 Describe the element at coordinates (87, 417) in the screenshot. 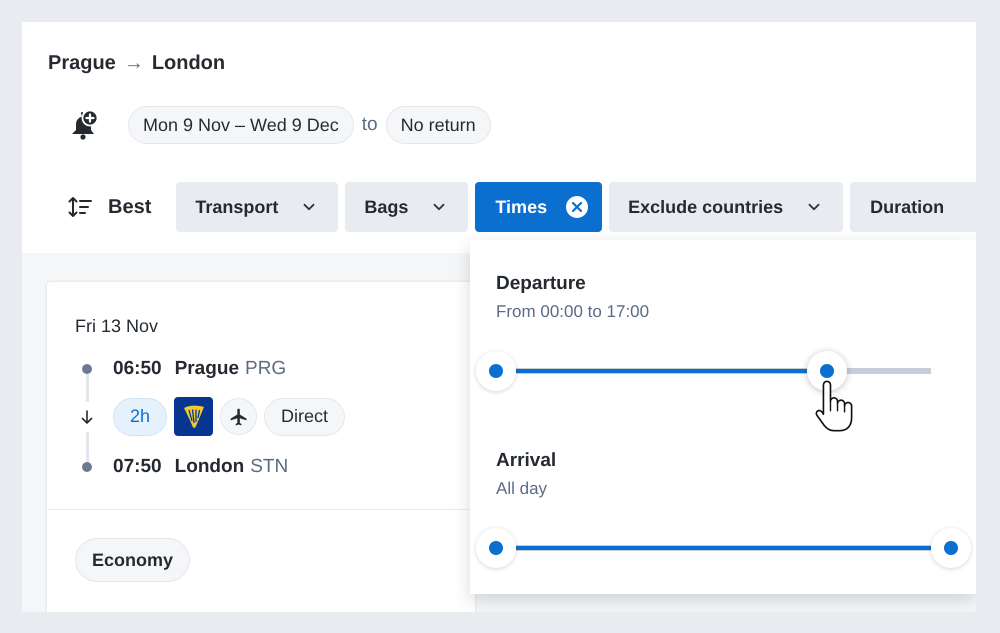

I see `arrow-down-icon` at that location.